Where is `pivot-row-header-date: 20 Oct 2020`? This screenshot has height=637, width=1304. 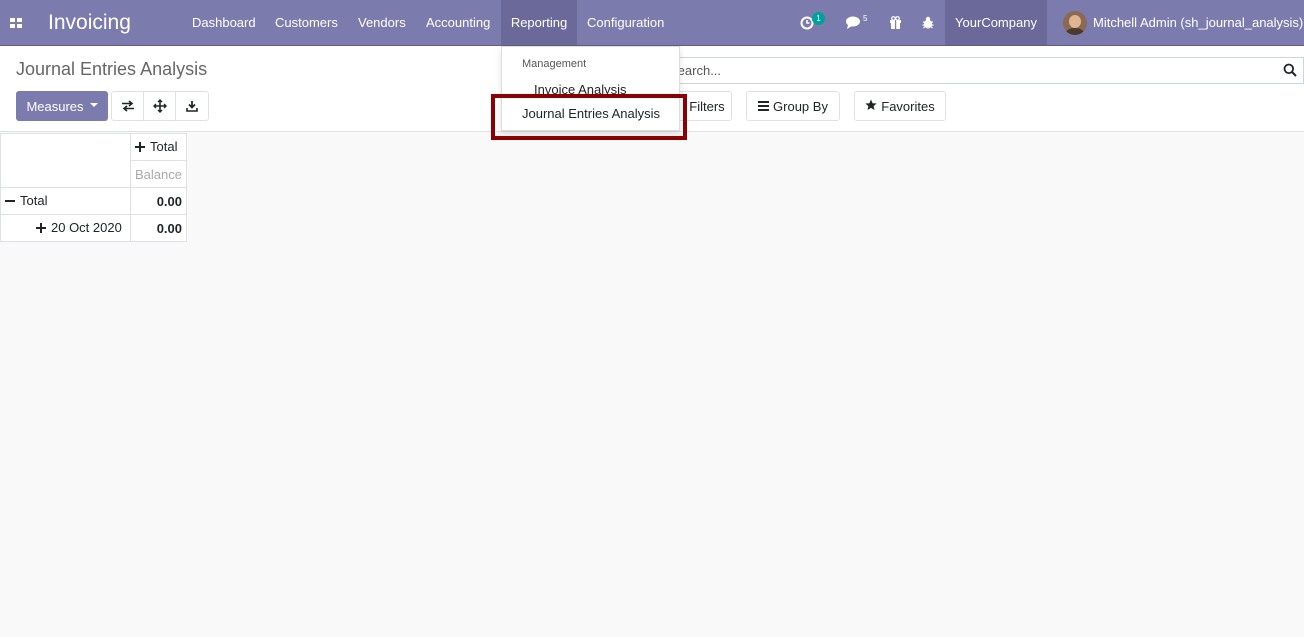
pivot-row-header-date: 20 Oct 2020 is located at coordinates (65, 228).